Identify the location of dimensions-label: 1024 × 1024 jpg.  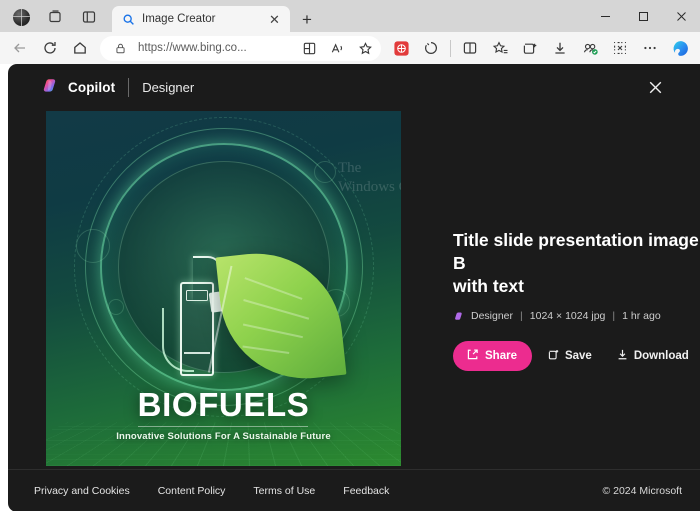
(567, 316).